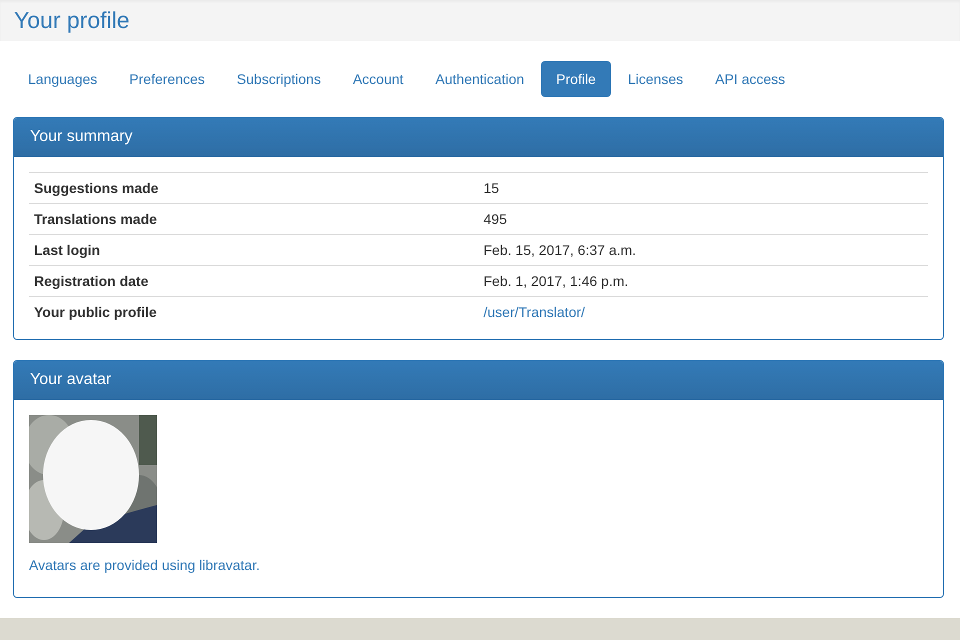  What do you see at coordinates (576, 78) in the screenshot?
I see `tab: Profile` at bounding box center [576, 78].